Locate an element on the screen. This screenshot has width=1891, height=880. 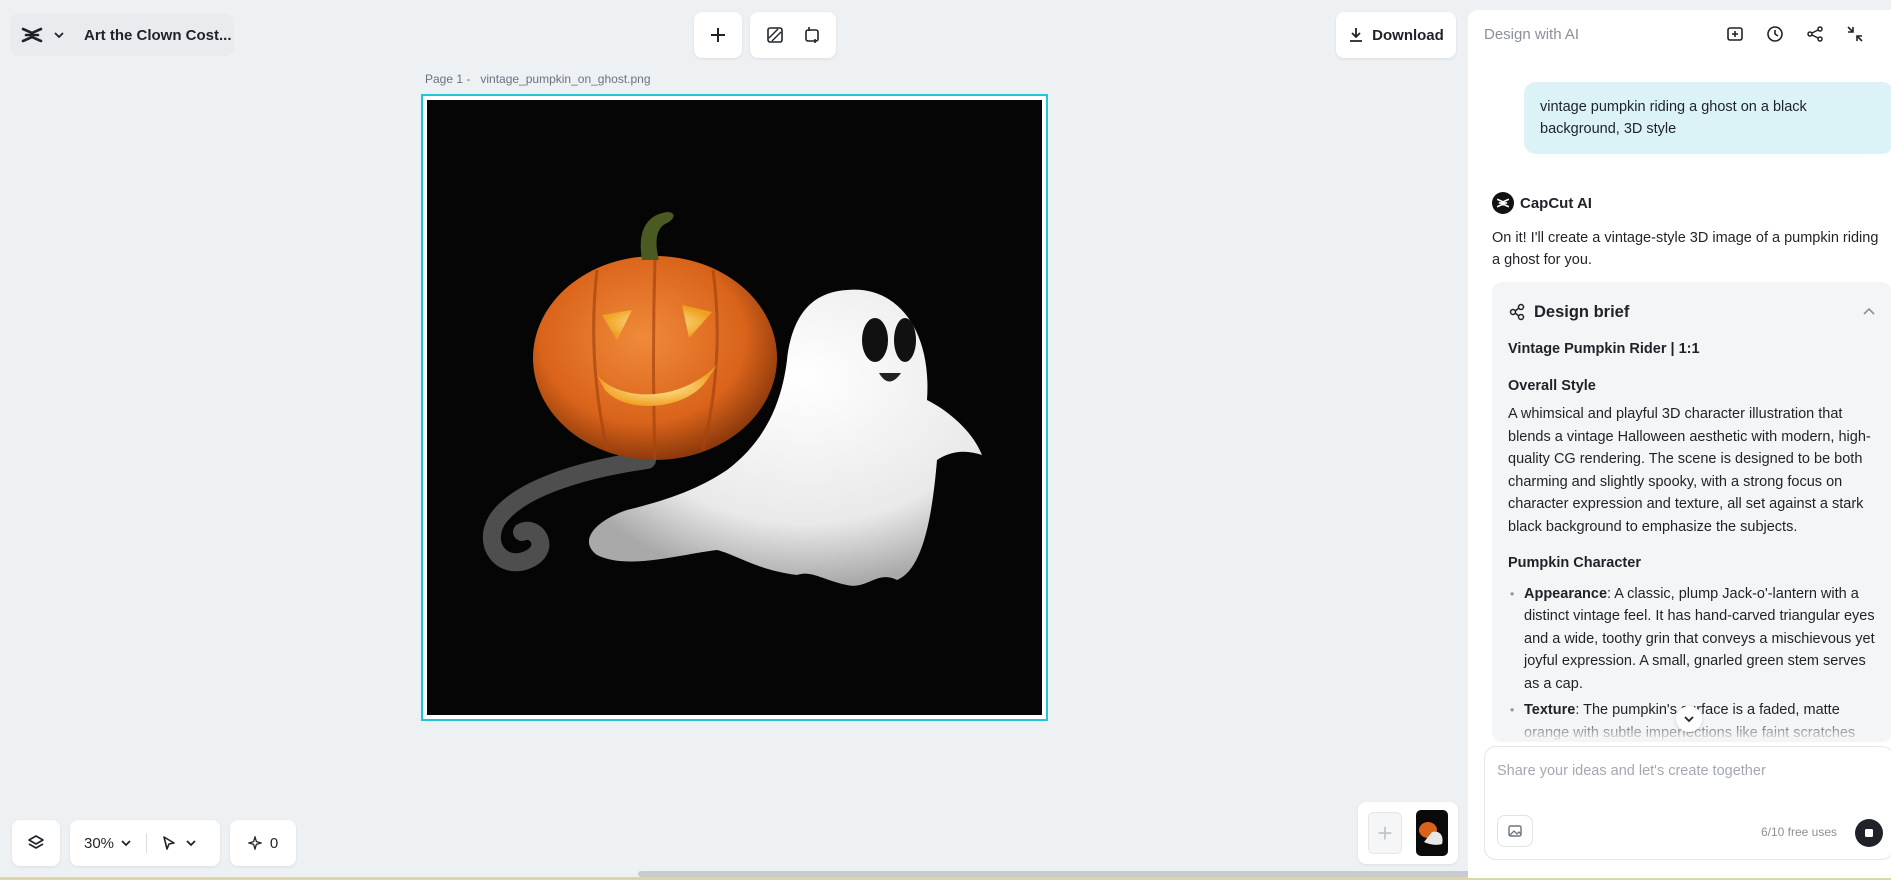
add-element-button is located at coordinates (718, 35).